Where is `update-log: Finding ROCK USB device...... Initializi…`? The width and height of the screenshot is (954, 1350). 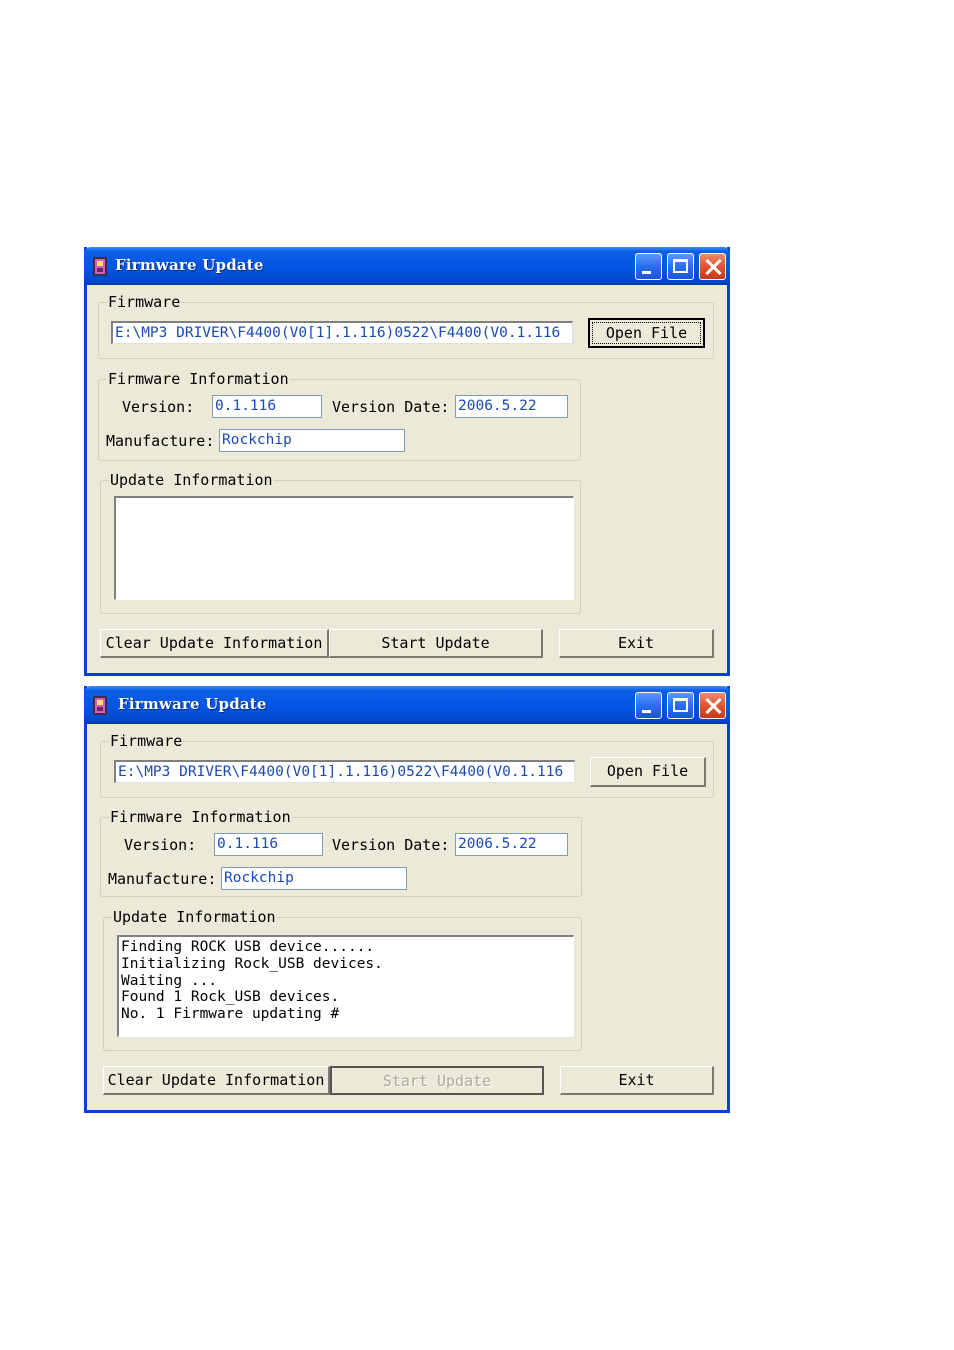 update-log: Finding ROCK USB device...... Initializi… is located at coordinates (345, 986).